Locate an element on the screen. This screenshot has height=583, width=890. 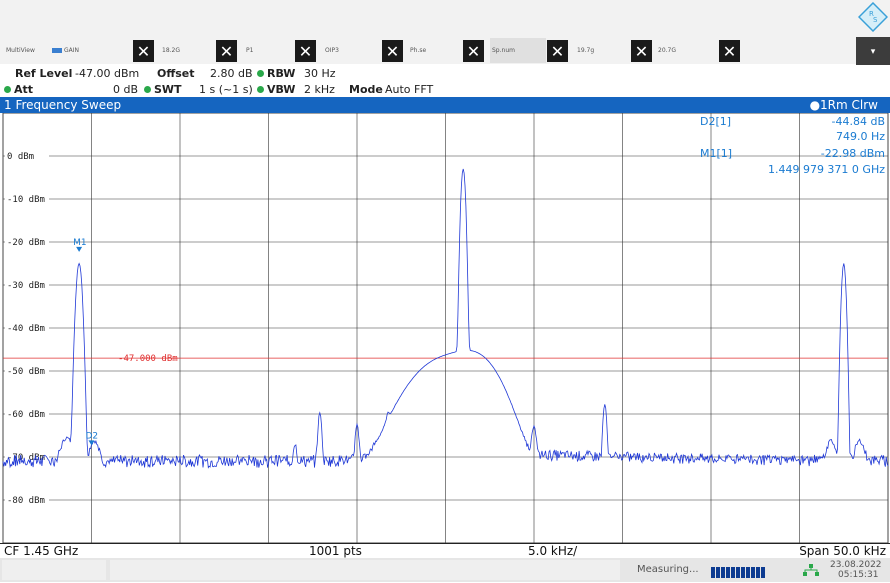
att-value: 0 dB is located at coordinates (125, 89).